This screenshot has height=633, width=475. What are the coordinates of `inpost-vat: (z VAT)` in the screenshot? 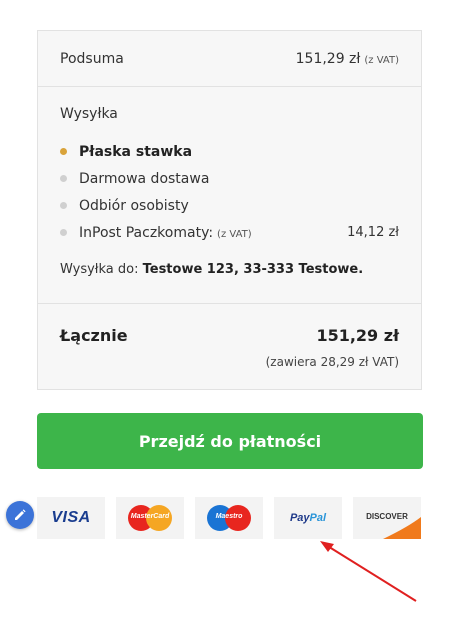 It's located at (234, 234).